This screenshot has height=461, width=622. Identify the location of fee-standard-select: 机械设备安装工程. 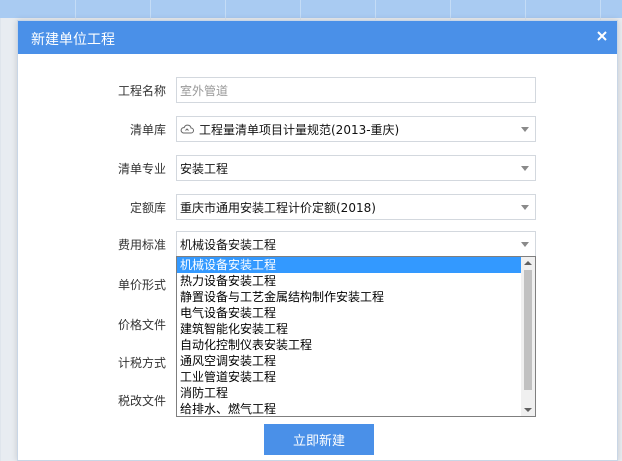
(356, 244).